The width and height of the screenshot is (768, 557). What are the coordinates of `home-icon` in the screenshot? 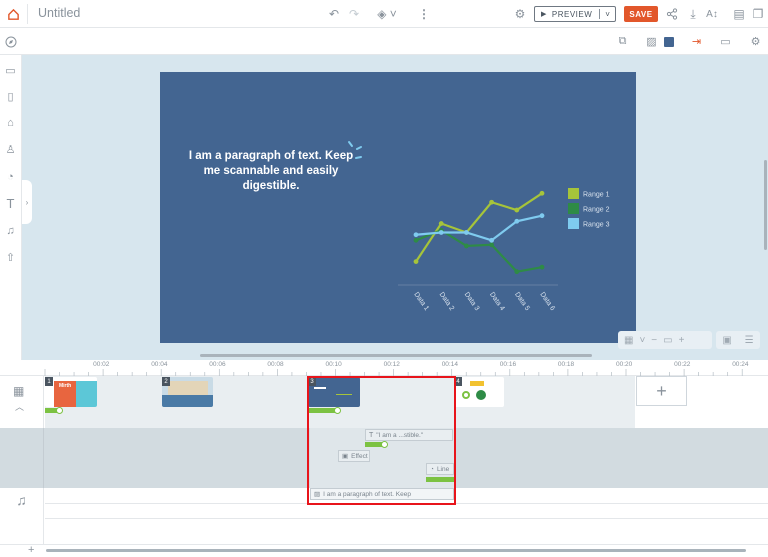 It's located at (13, 14).